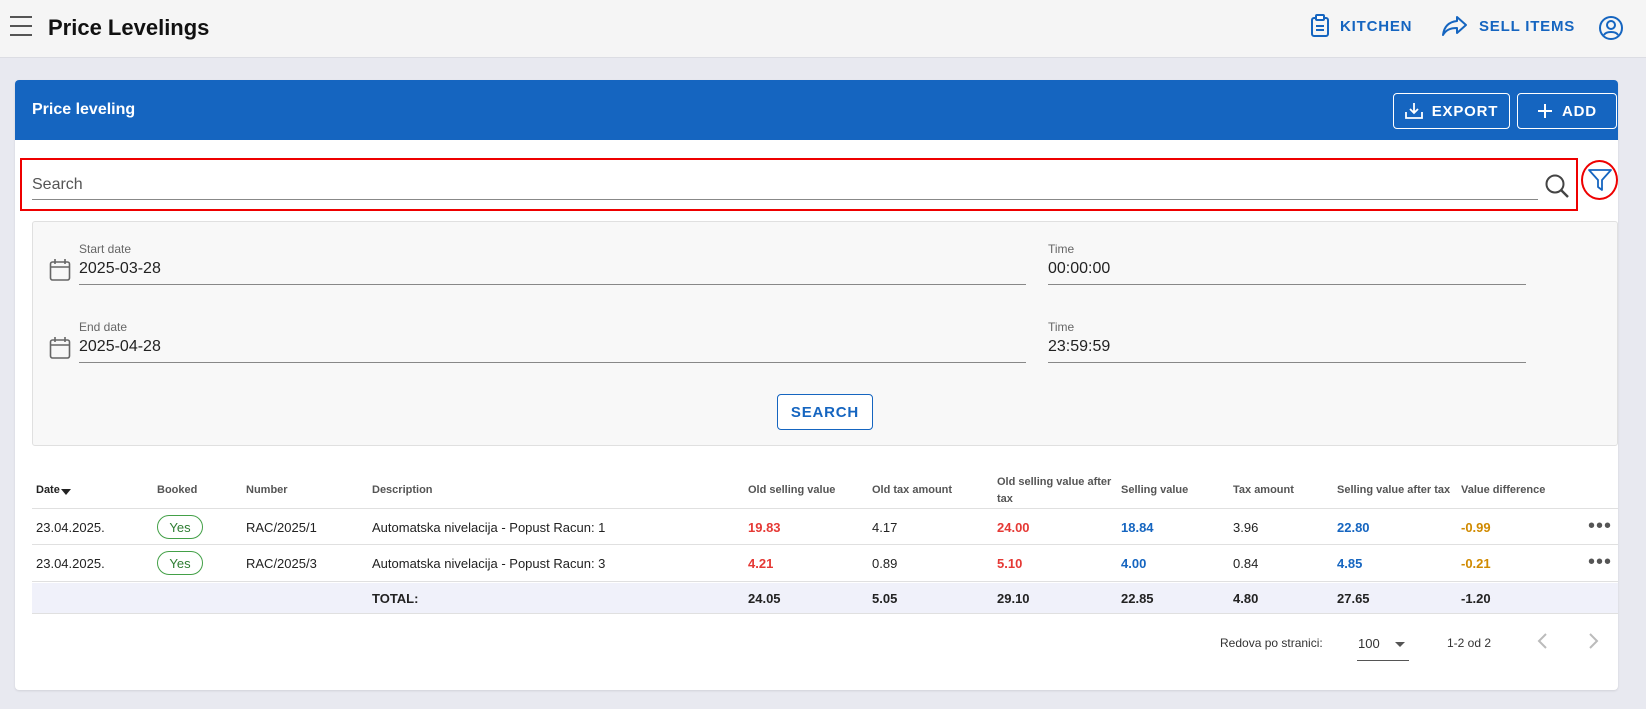 This screenshot has width=1646, height=709. What do you see at coordinates (1154, 490) in the screenshot?
I see `header-selling-value: Selling value` at bounding box center [1154, 490].